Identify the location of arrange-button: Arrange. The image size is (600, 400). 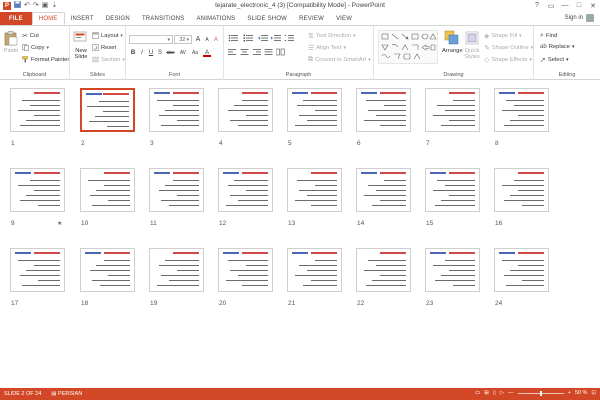
(452, 42).